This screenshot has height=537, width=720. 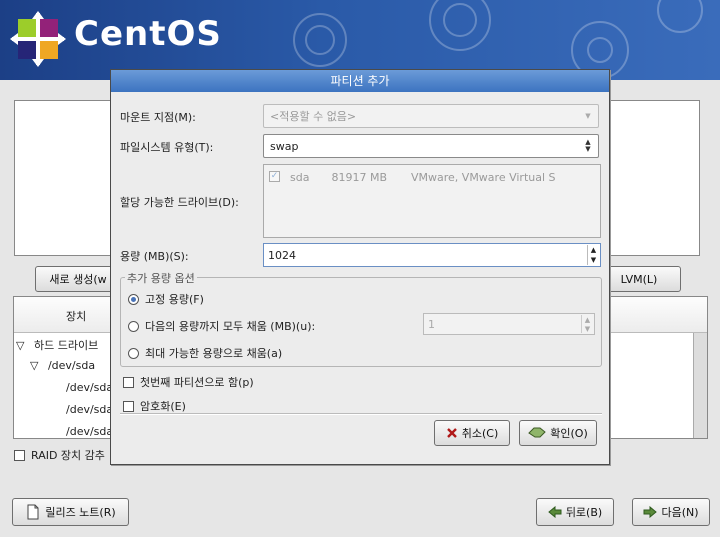 What do you see at coordinates (174, 299) in the screenshot?
I see `fixed-size-label: 고정 용량(F)` at bounding box center [174, 299].